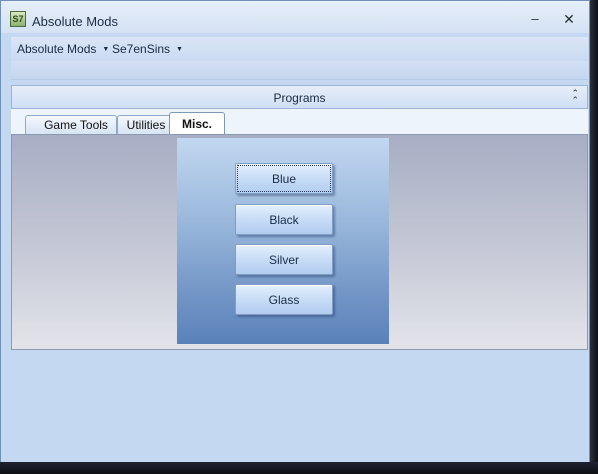 This screenshot has height=474, width=598. What do you see at coordinates (299, 121) in the screenshot?
I see `tab-strip: Game Tools Utilities Misc.` at bounding box center [299, 121].